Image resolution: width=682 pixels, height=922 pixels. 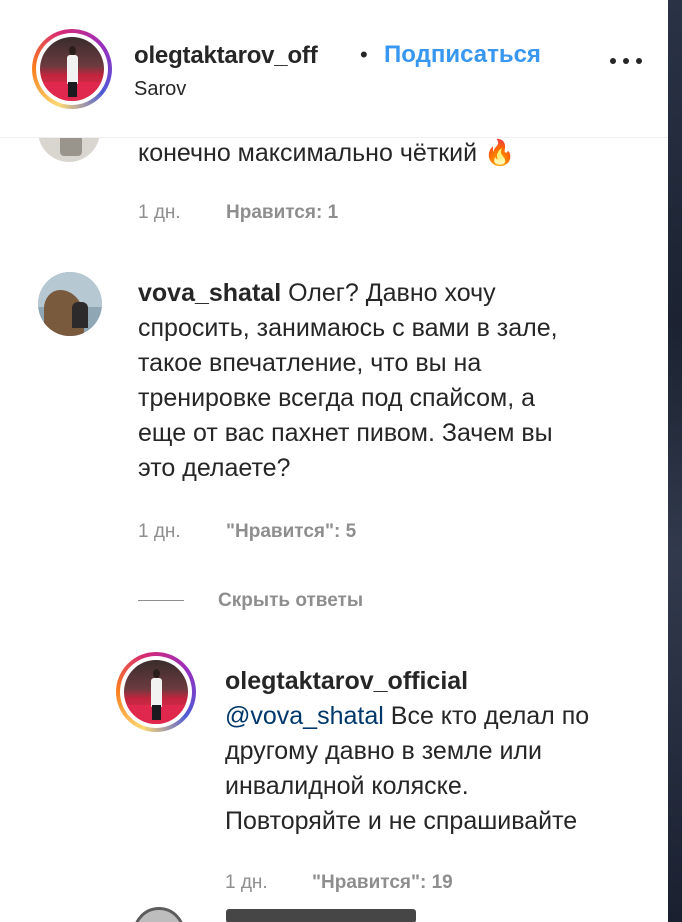 What do you see at coordinates (675, 461) in the screenshot?
I see `background-edge` at bounding box center [675, 461].